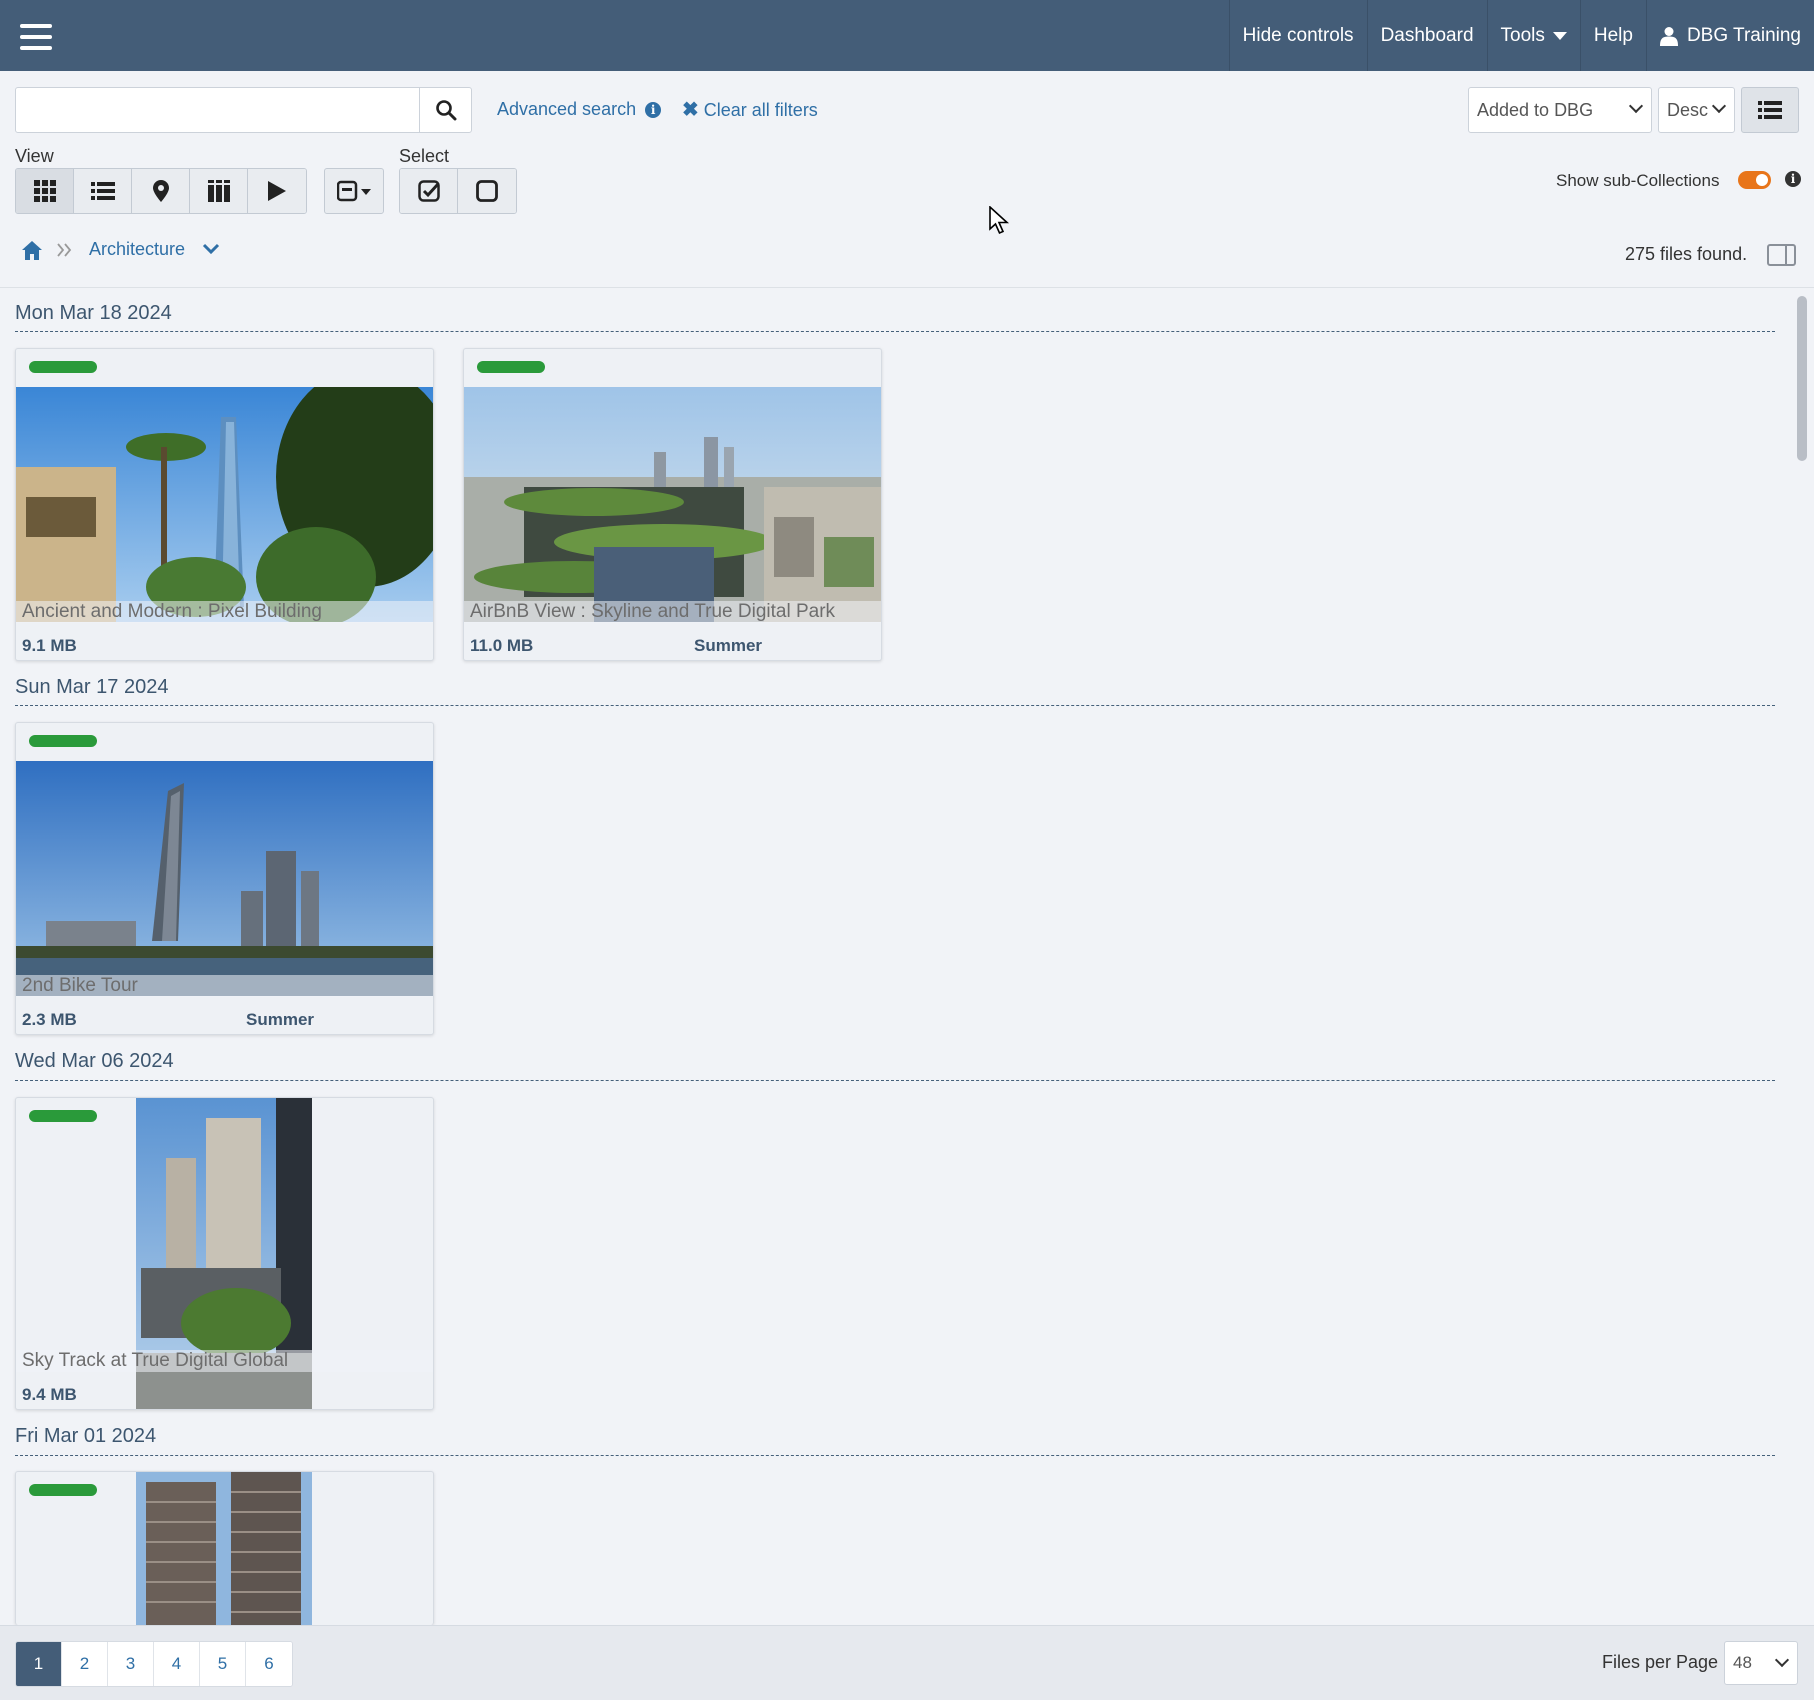 This screenshot has width=1814, height=1700. I want to click on play-icon, so click(277, 191).